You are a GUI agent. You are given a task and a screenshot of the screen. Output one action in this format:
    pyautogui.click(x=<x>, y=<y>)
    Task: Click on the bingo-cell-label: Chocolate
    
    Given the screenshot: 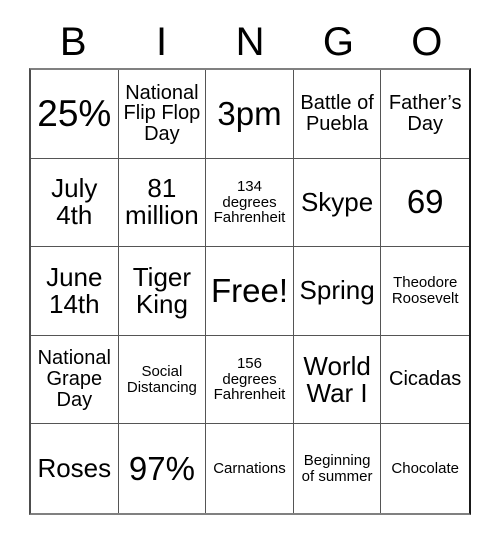 What is the action you would take?
    pyautogui.click(x=425, y=468)
    